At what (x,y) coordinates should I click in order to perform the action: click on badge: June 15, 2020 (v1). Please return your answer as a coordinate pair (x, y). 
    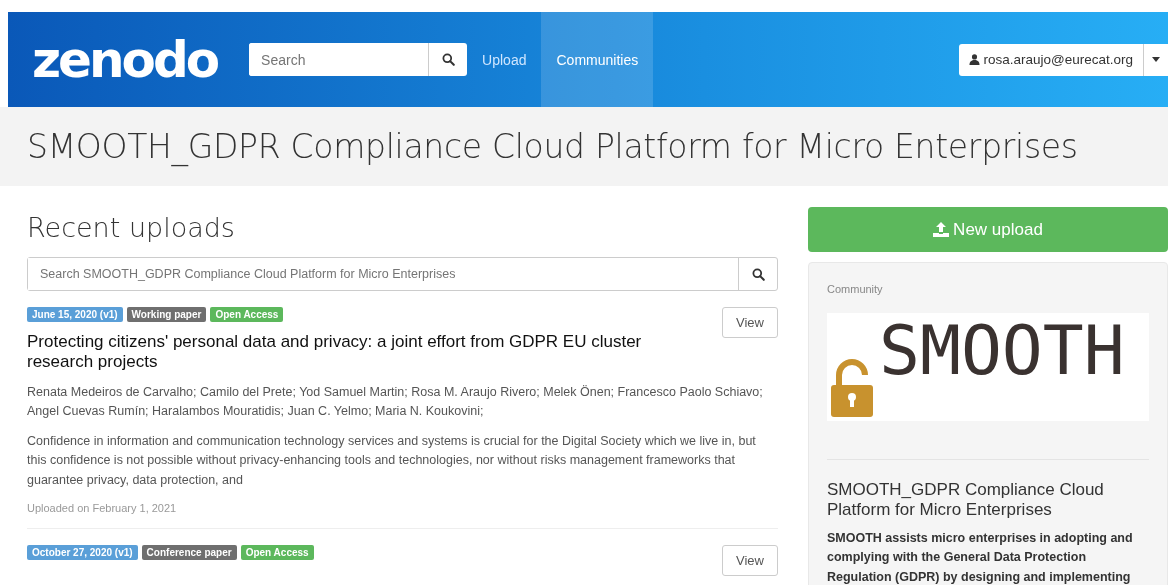
    Looking at the image, I should click on (75, 314).